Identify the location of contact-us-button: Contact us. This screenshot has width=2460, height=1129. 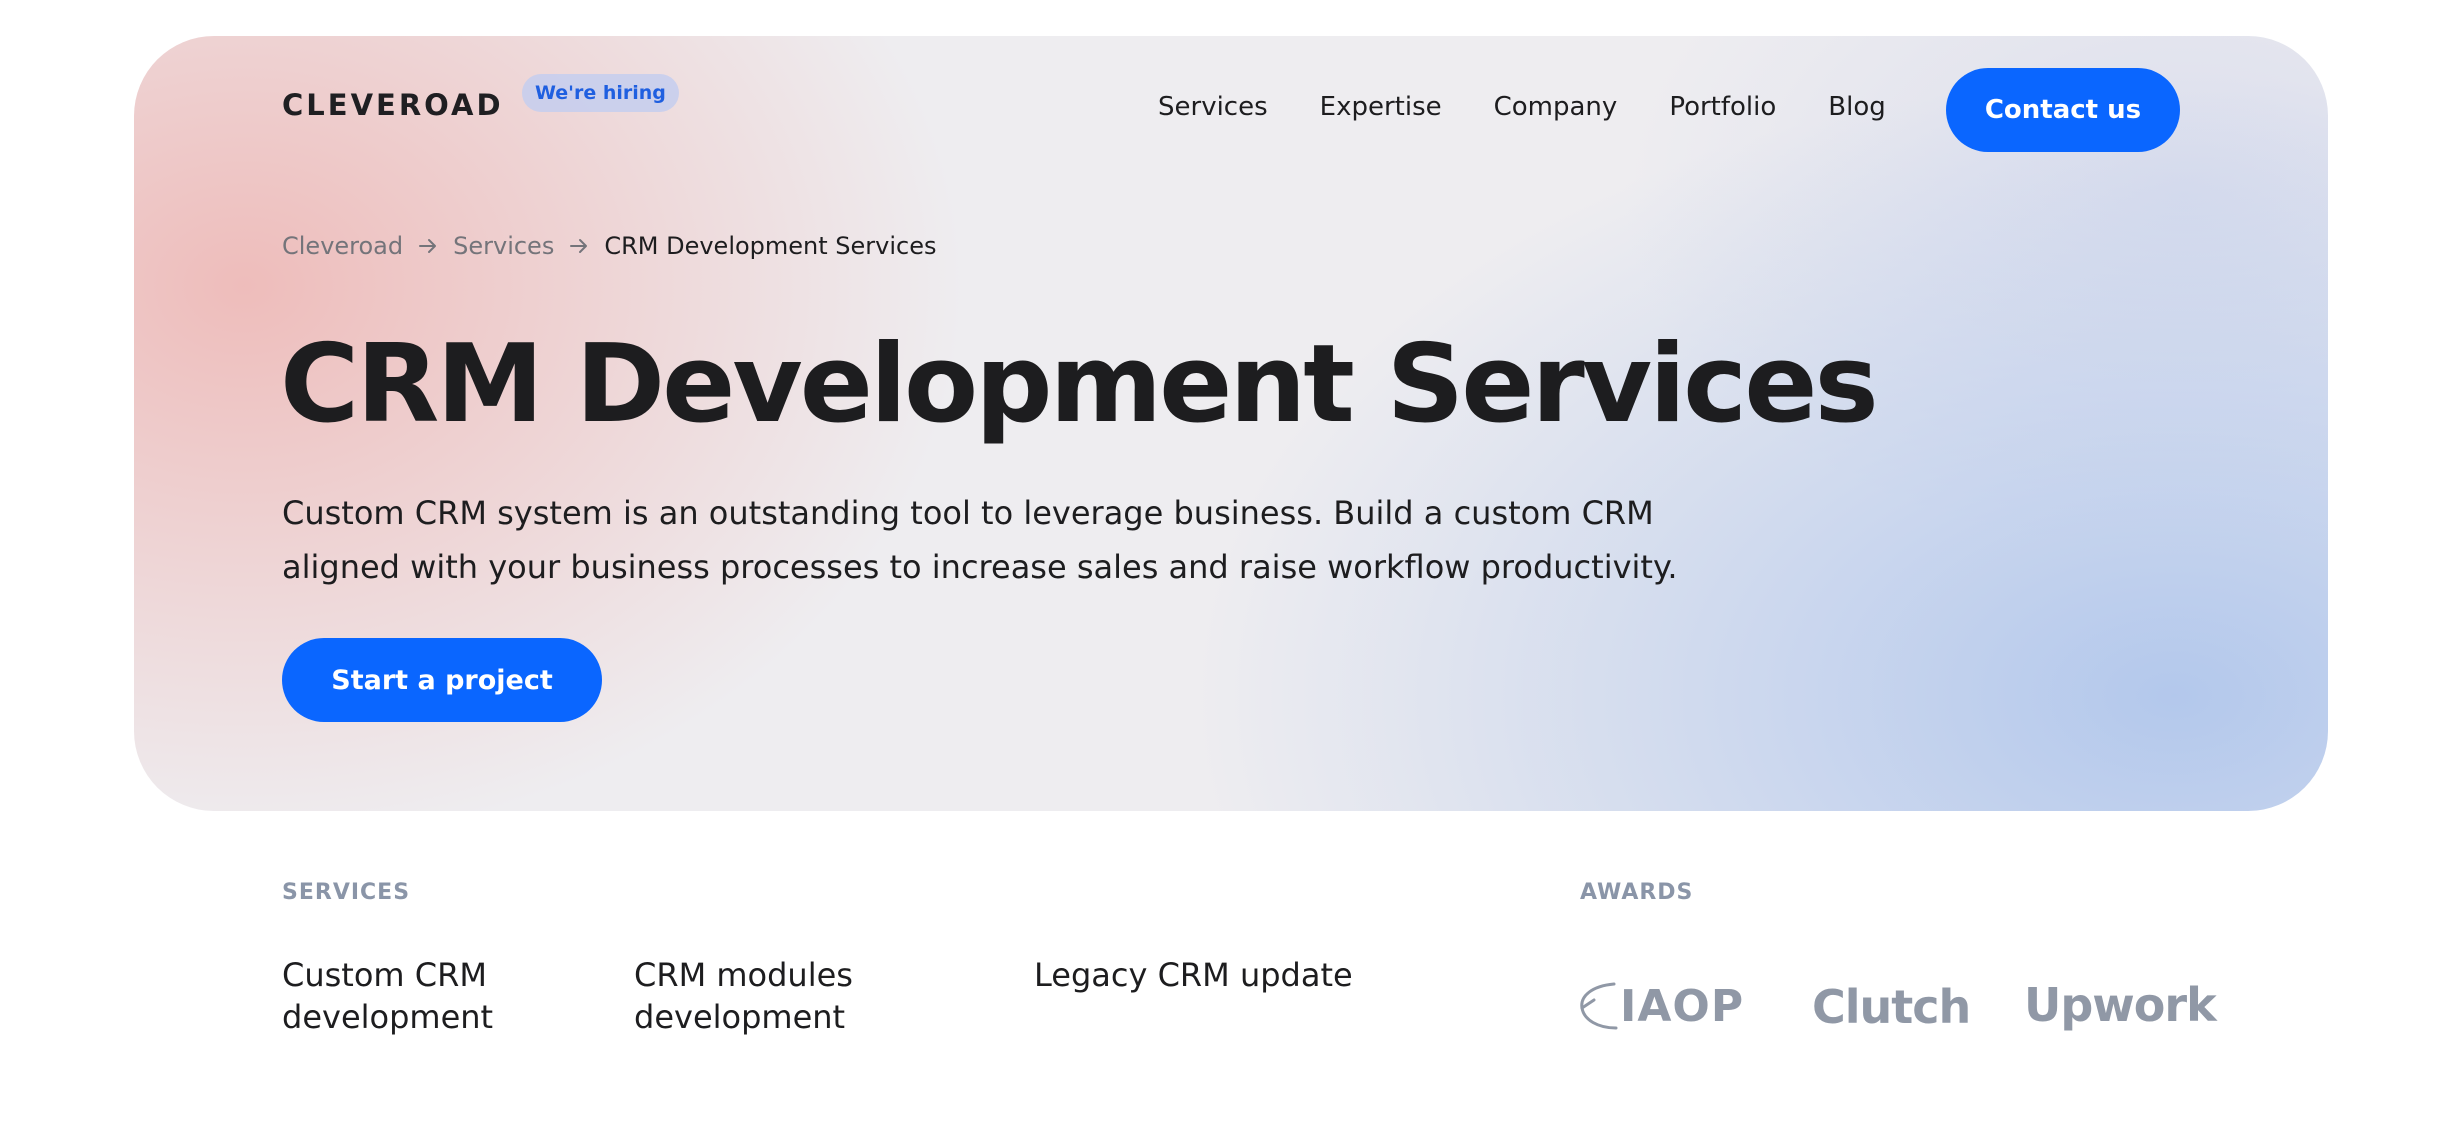
(2063, 110).